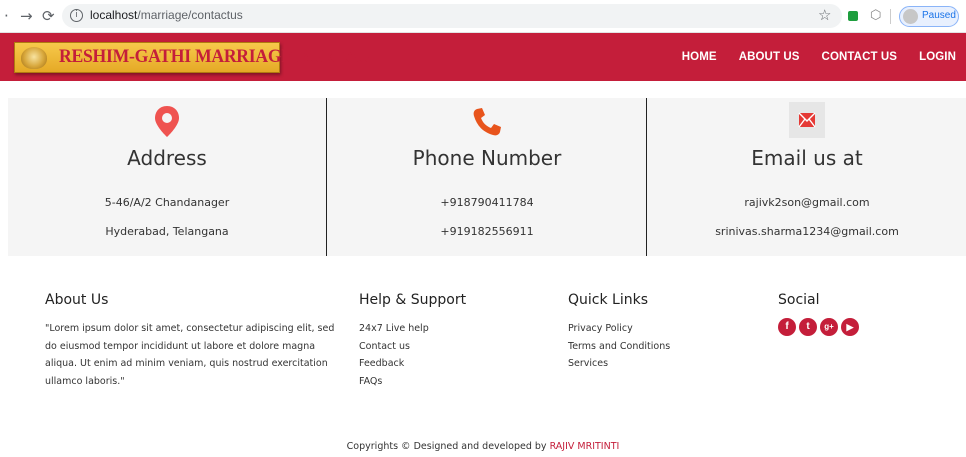 Image resolution: width=966 pixels, height=457 pixels. I want to click on email-line-2: srinivas.sharma1234@gmail.com, so click(807, 231).